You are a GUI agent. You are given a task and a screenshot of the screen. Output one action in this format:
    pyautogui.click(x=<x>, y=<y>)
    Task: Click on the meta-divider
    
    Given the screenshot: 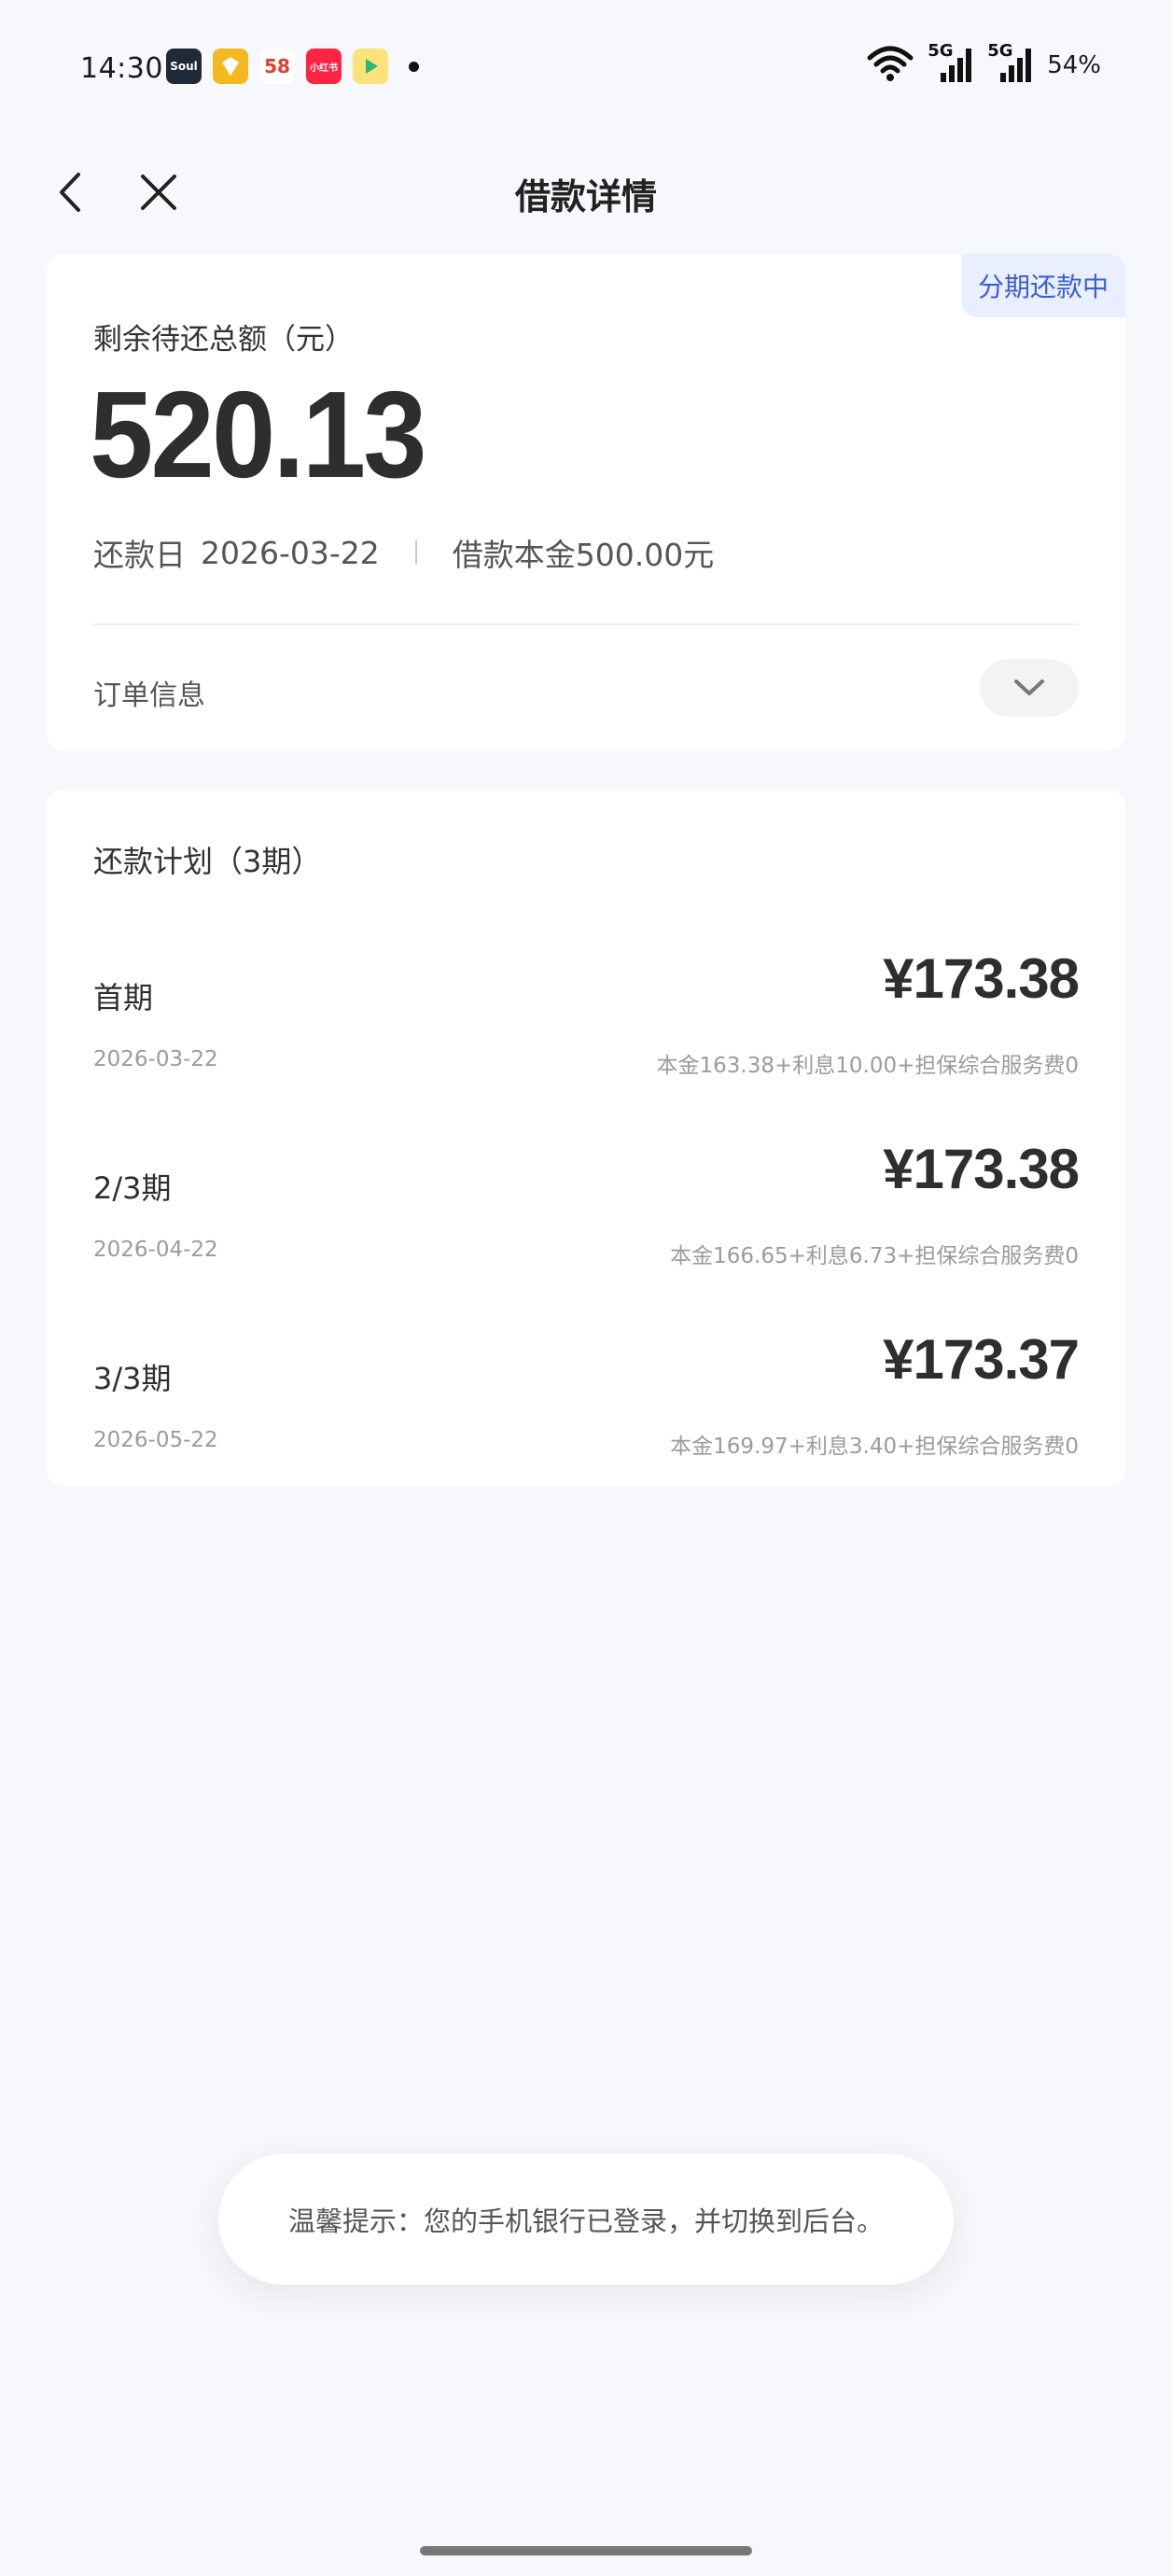 What is the action you would take?
    pyautogui.click(x=415, y=552)
    